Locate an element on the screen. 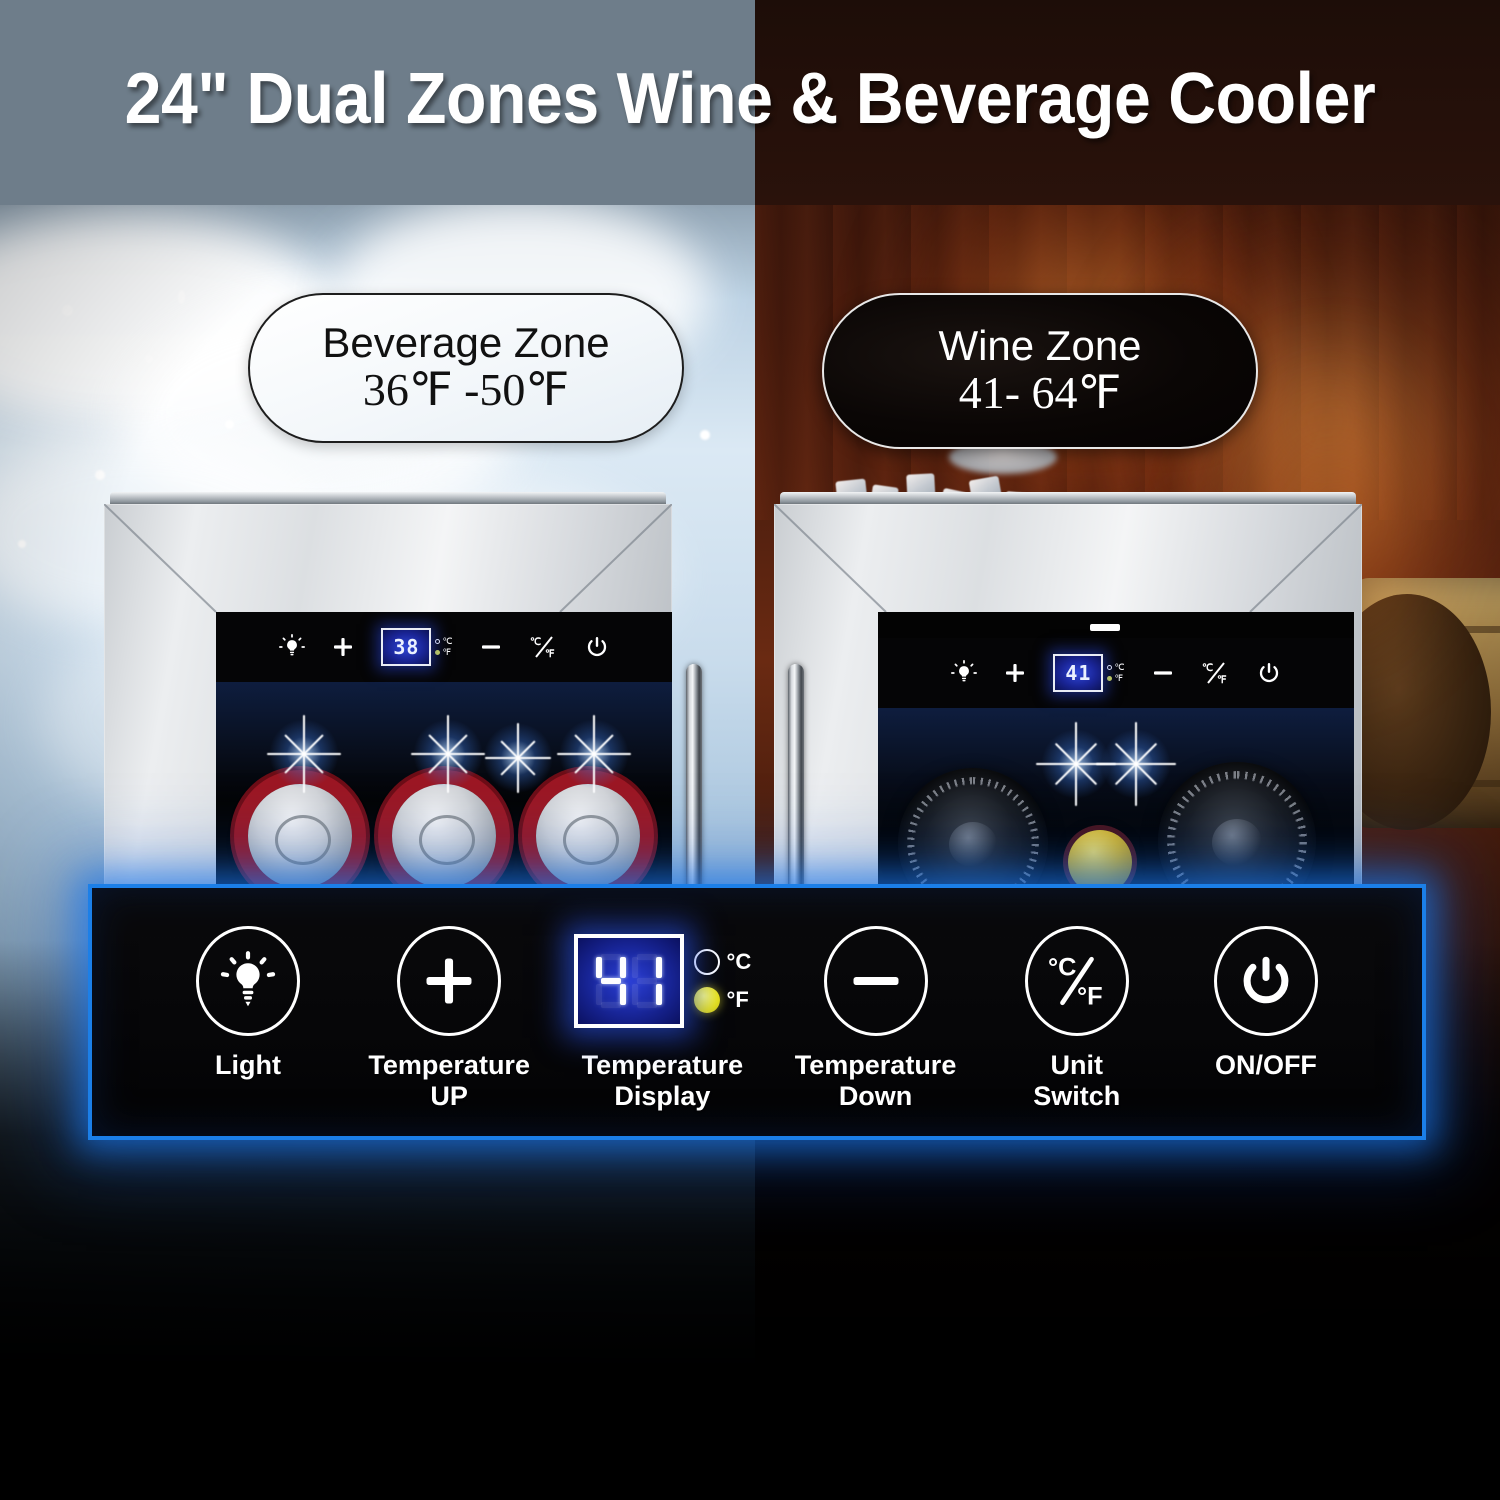 This screenshot has width=1500, height=1500. control-temperature-display: 41 °C °F Temperature is located at coordinates (662, 1019).